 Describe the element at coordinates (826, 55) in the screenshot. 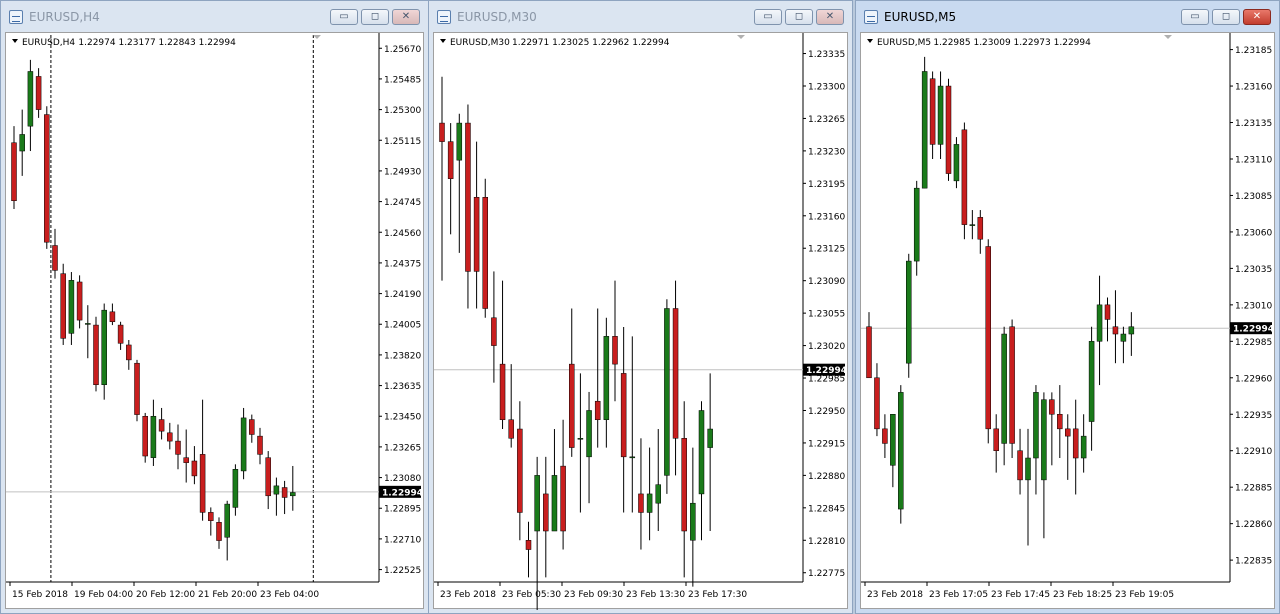

I see `price-tick-label: 1.23335` at that location.